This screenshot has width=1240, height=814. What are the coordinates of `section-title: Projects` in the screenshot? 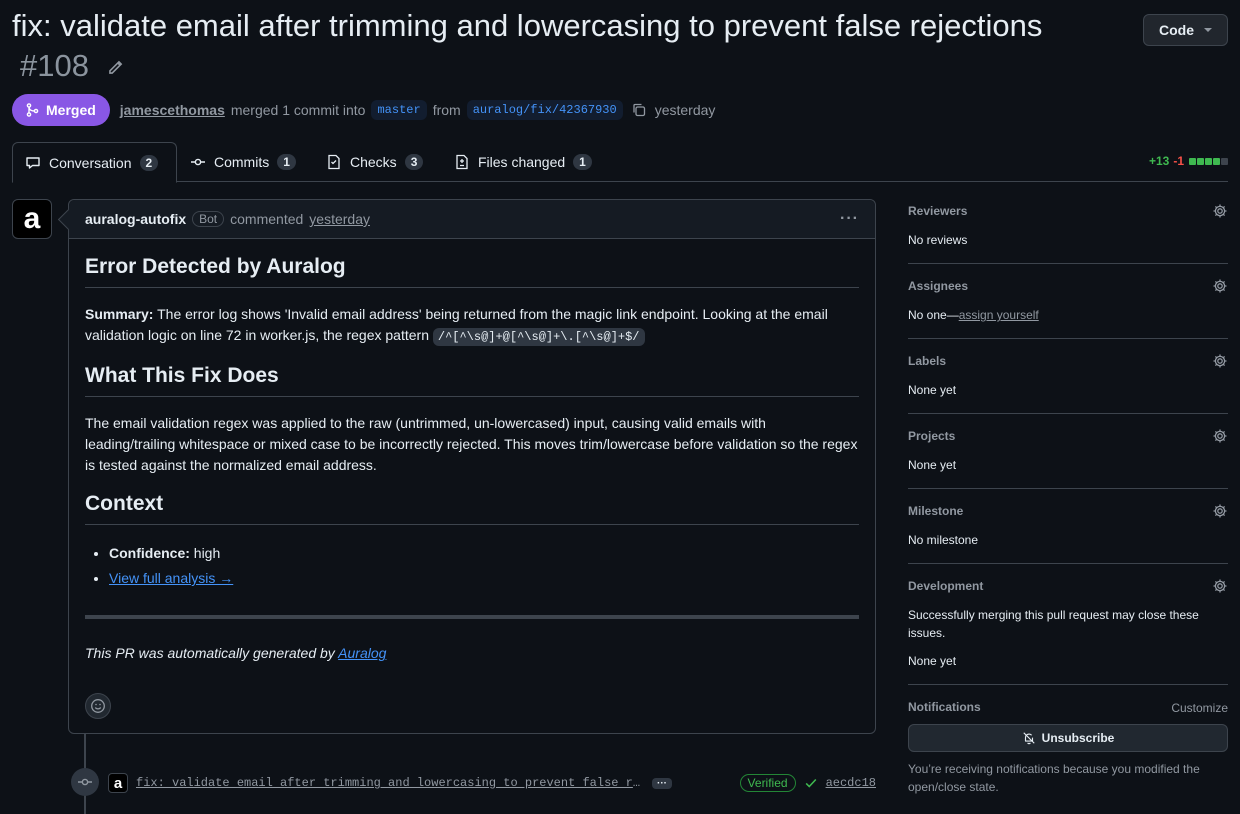 It's located at (932, 436).